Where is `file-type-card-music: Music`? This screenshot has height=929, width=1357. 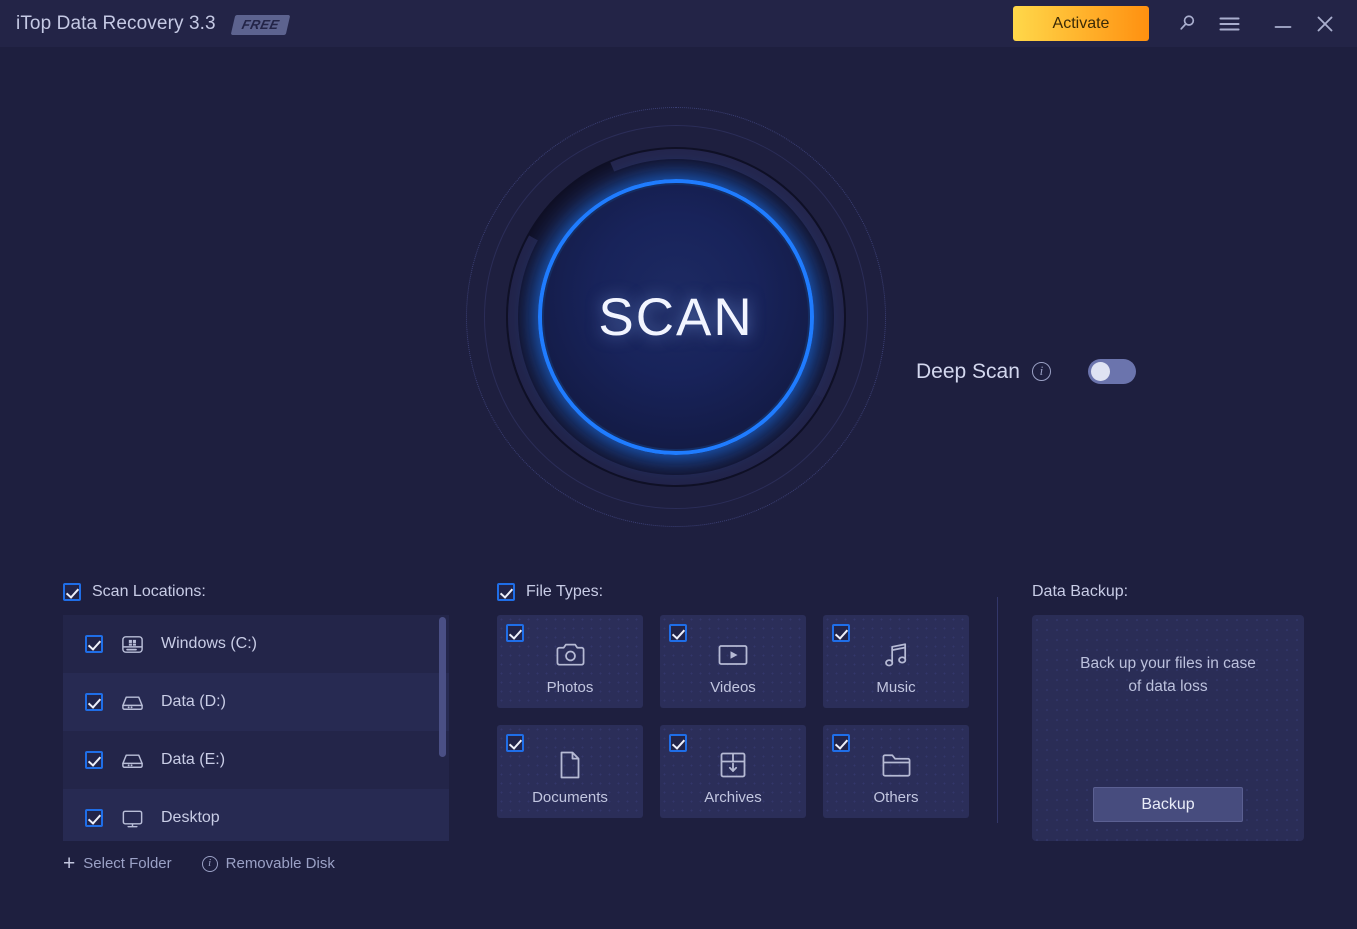
file-type-card-music: Music is located at coordinates (896, 661).